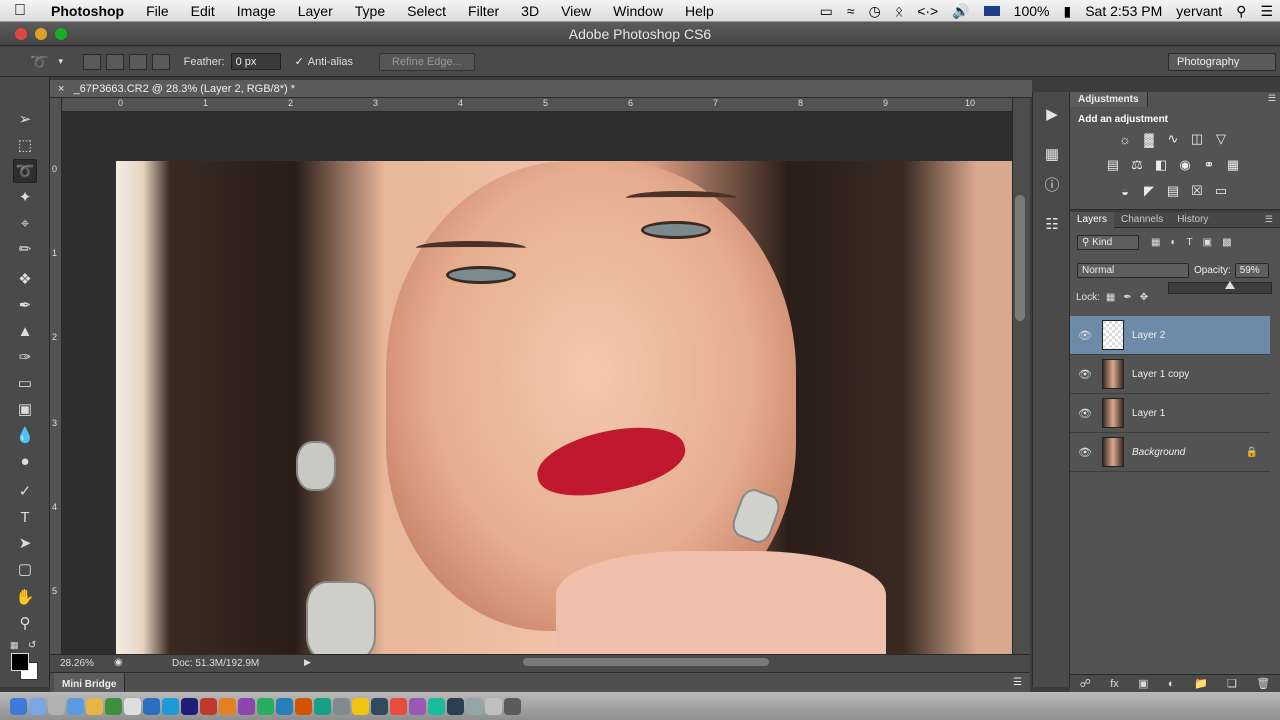 This screenshot has width=1280, height=720. I want to click on lock-transparent-icon: ▦, so click(1110, 297).